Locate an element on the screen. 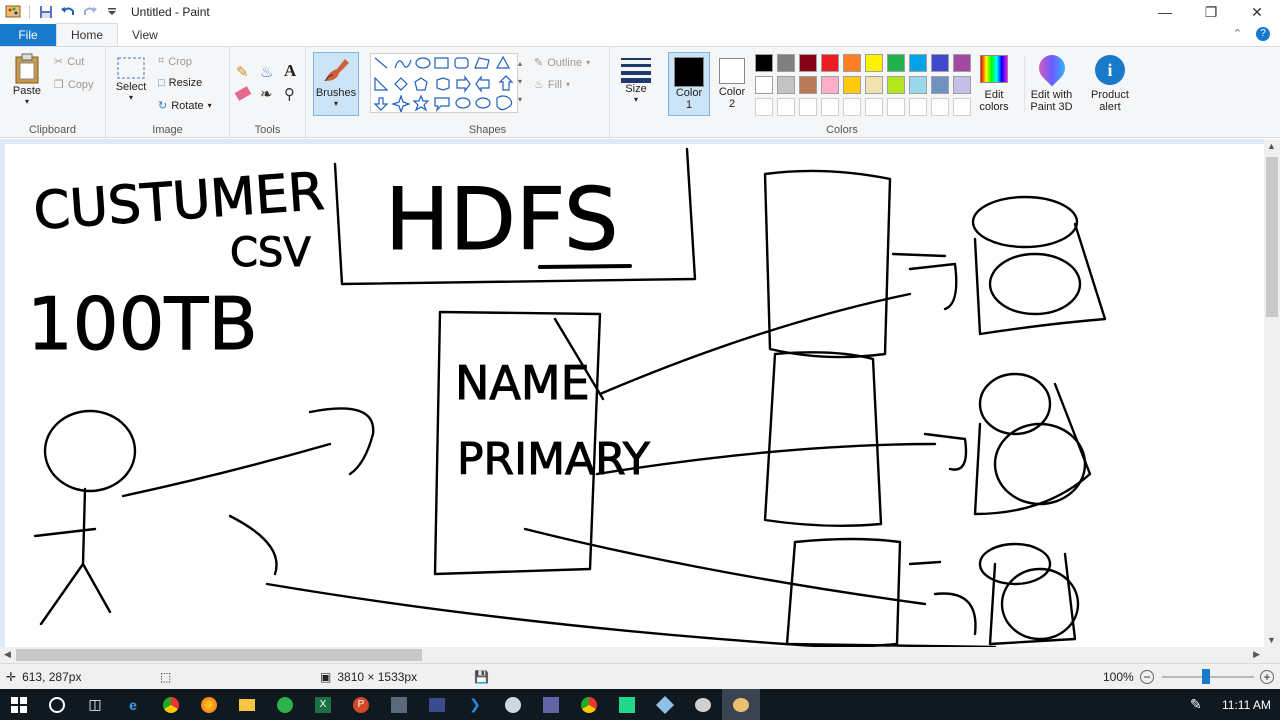  edge-icon: e is located at coordinates (133, 704).